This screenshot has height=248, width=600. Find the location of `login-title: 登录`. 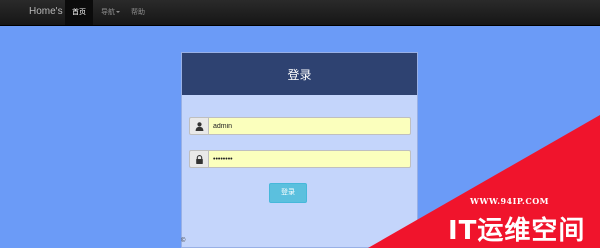

login-title: 登录 is located at coordinates (299, 75).